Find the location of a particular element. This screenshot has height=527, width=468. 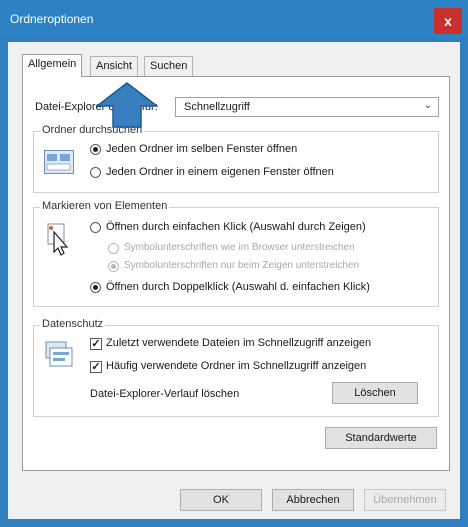

radio-double-click is located at coordinates (95, 287).